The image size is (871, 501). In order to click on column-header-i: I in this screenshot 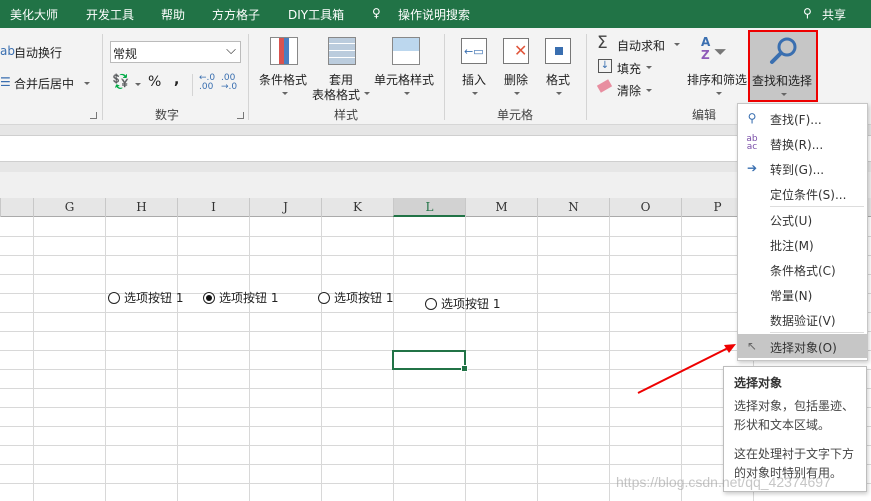, I will do `click(213, 207)`.